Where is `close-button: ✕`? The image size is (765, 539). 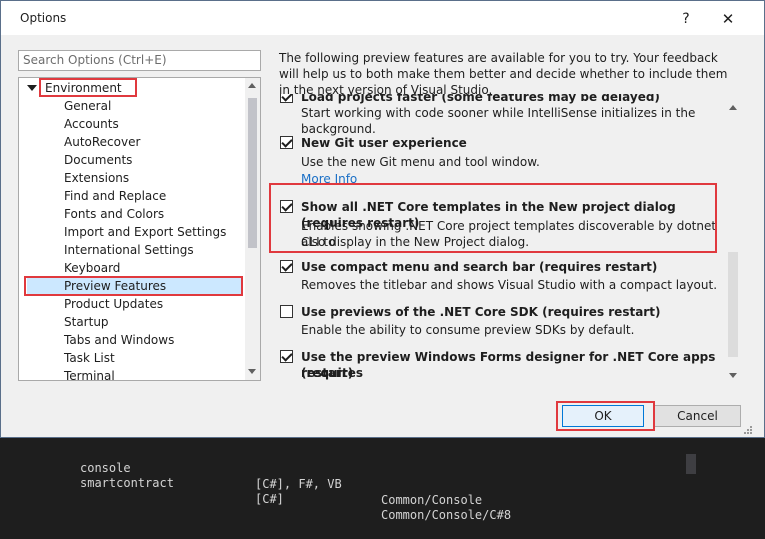
close-button: ✕ is located at coordinates (728, 19).